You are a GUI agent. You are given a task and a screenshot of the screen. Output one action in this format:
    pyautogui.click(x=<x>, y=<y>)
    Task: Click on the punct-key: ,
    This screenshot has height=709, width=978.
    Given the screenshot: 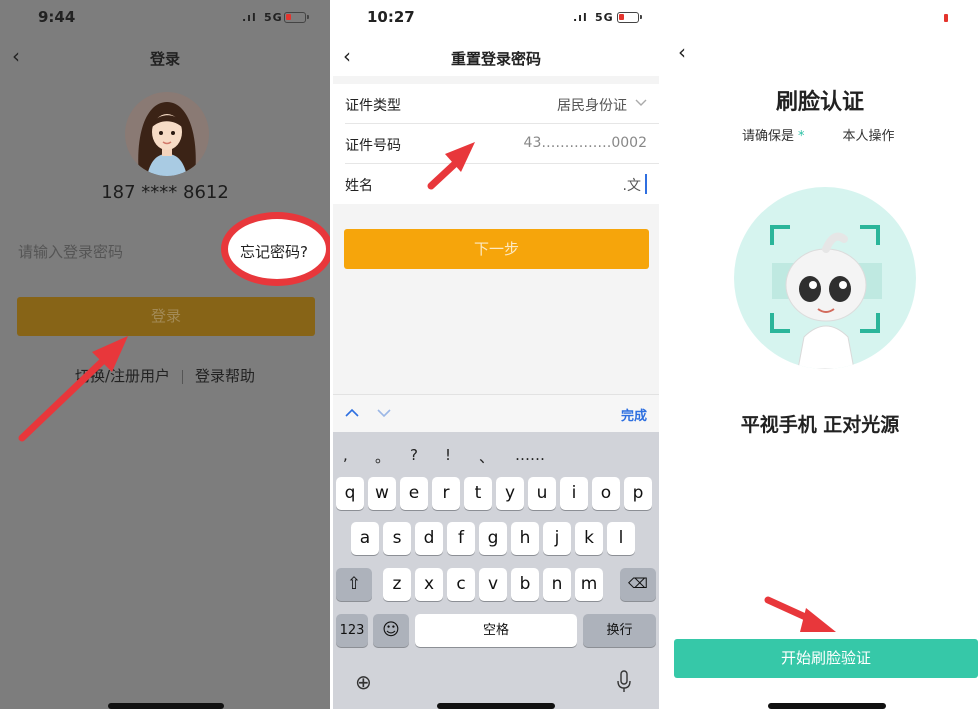 What is the action you would take?
    pyautogui.click(x=345, y=455)
    